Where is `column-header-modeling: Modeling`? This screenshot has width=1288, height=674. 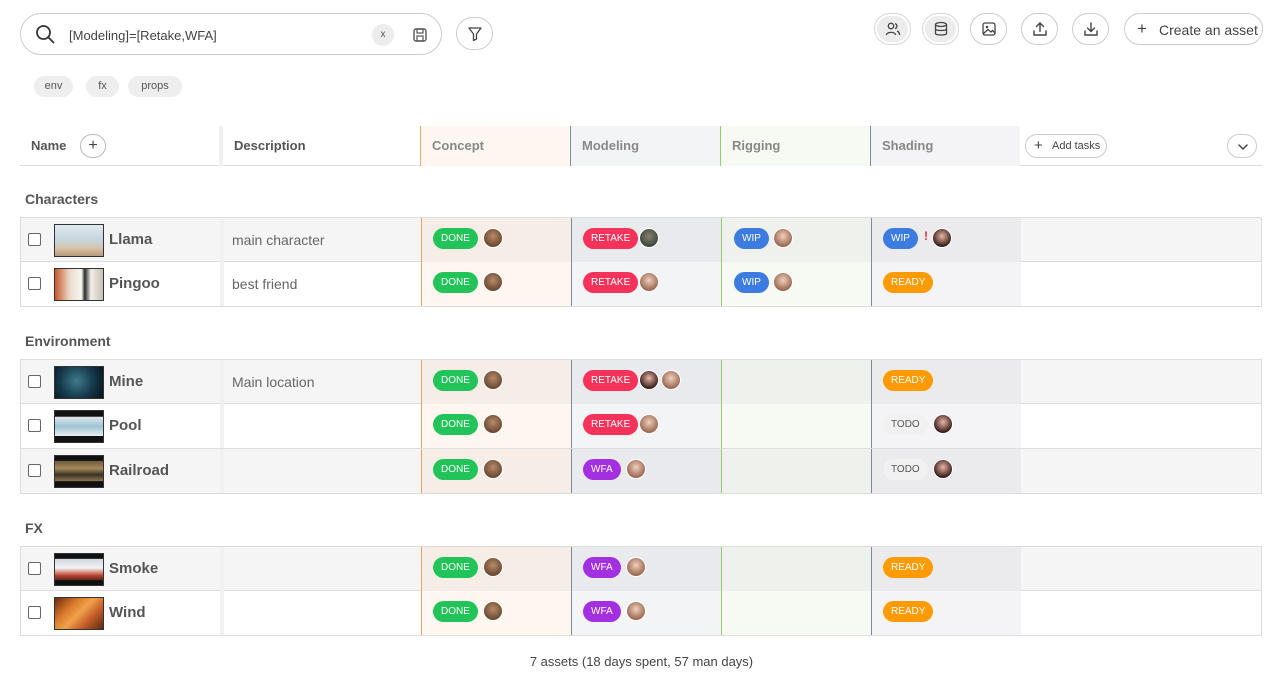 column-header-modeling: Modeling is located at coordinates (645, 146).